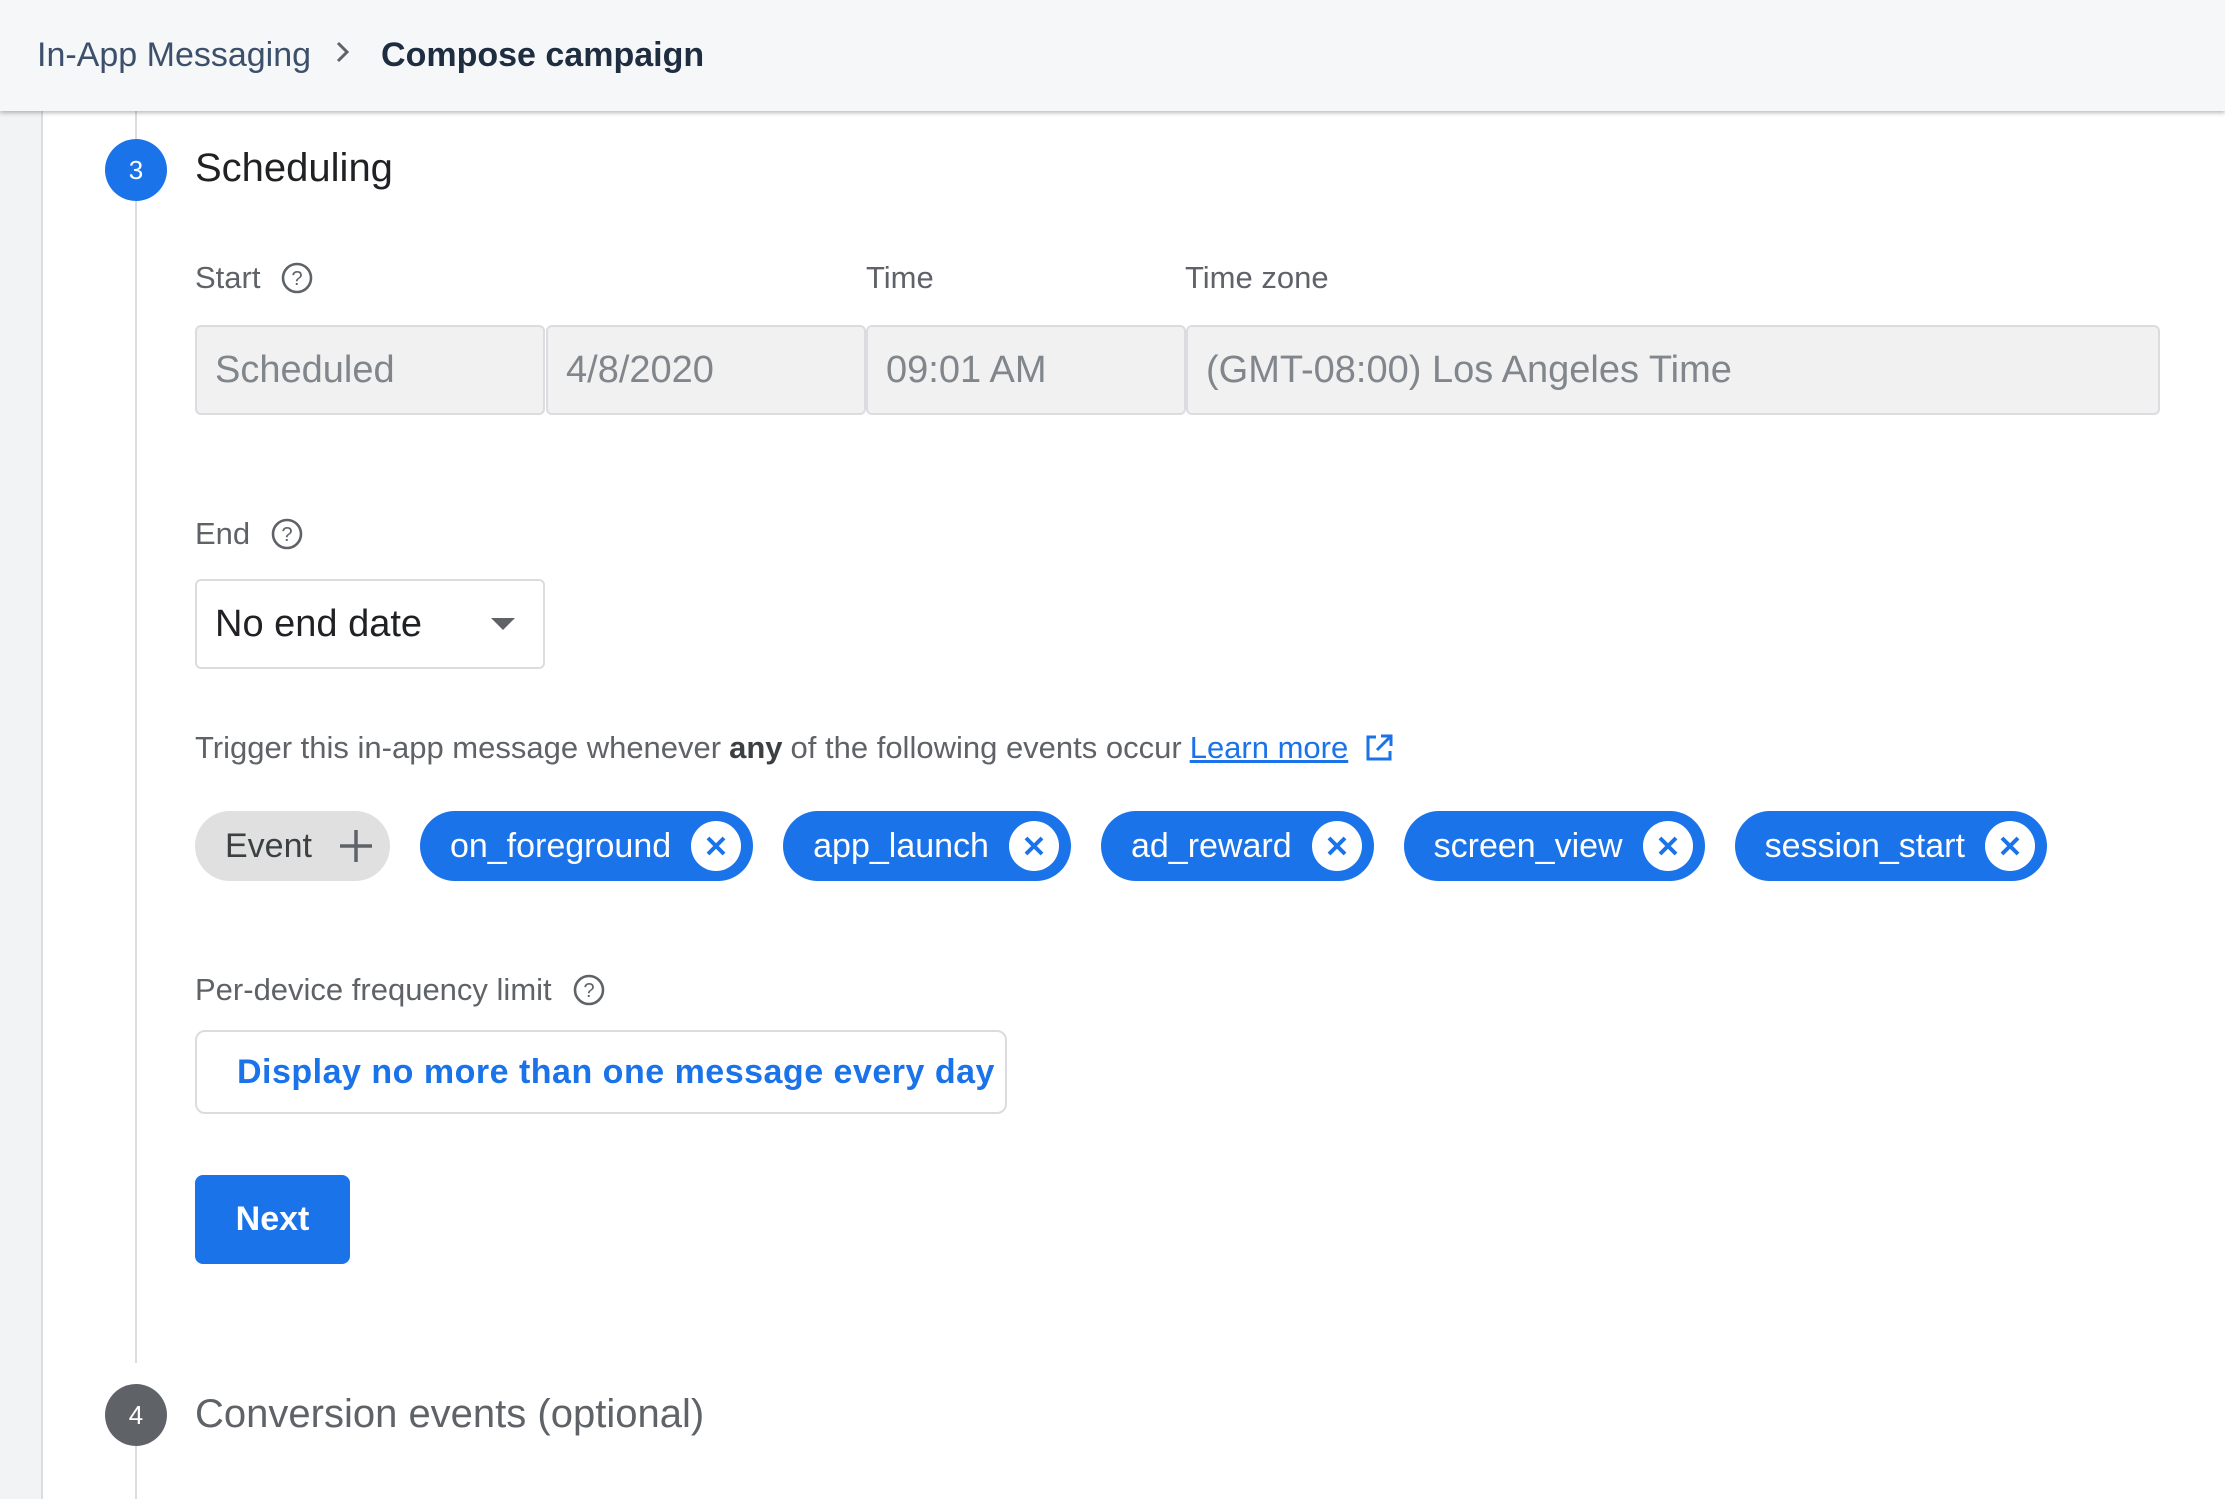  What do you see at coordinates (136, 125) in the screenshot?
I see `step-connector-top` at bounding box center [136, 125].